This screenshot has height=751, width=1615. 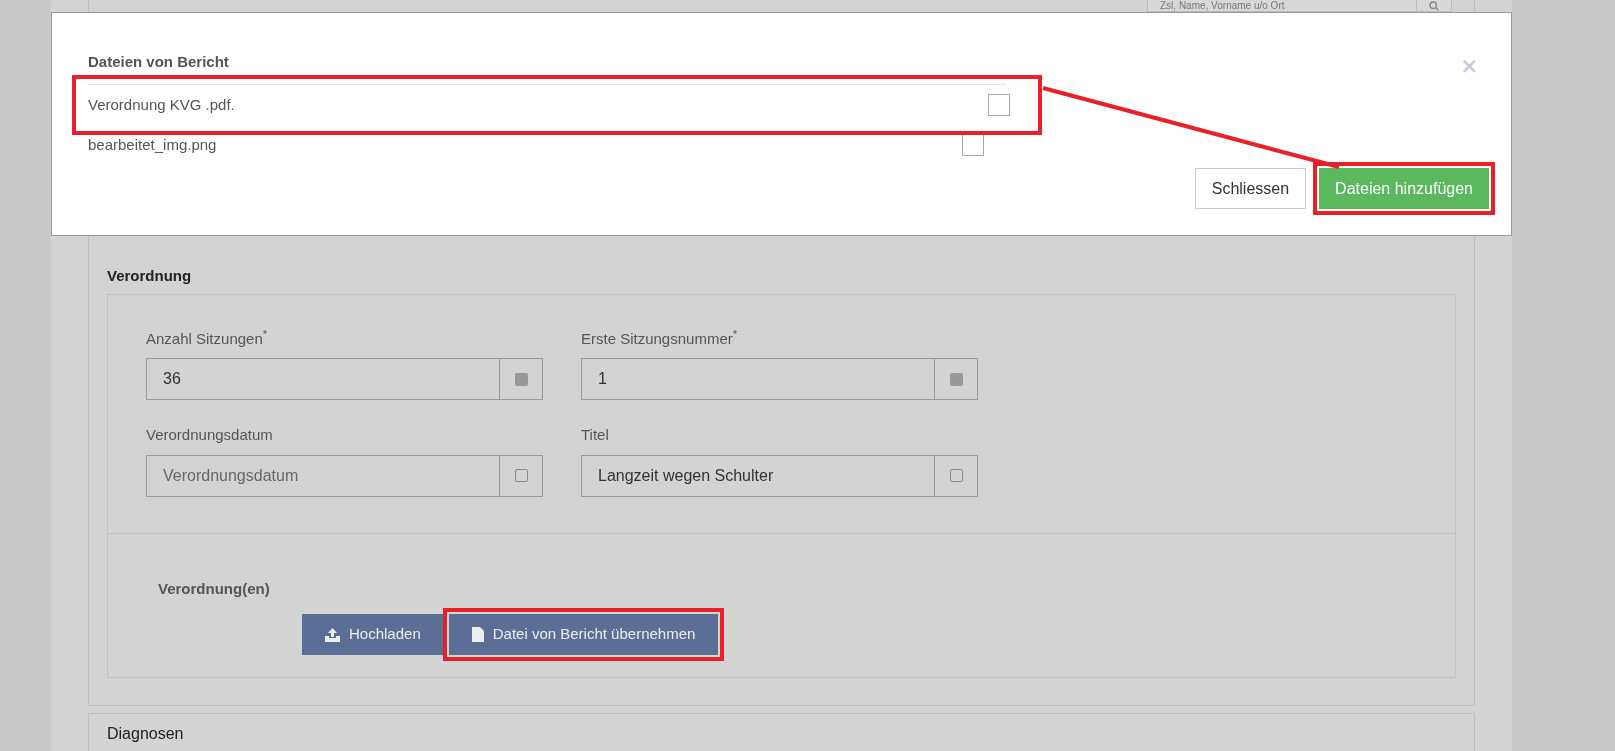 What do you see at coordinates (150, 276) in the screenshot?
I see `section-title: Verordnung` at bounding box center [150, 276].